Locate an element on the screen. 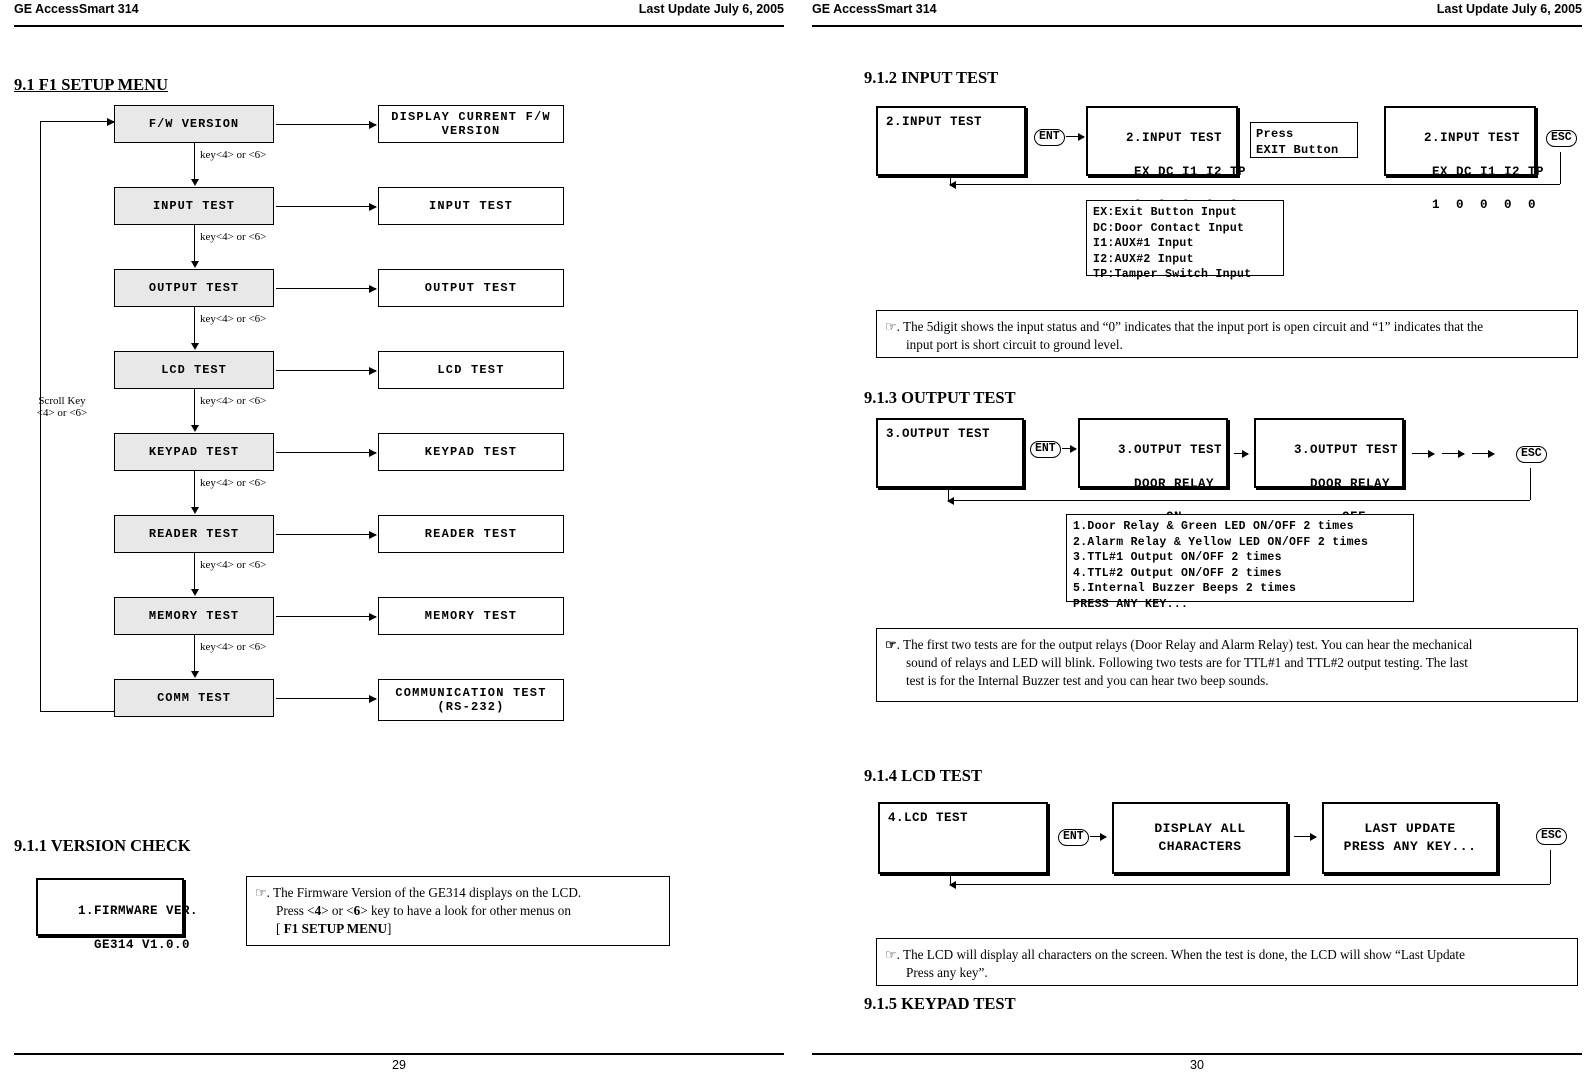  output-box3-line1: 3.OUTPUT TEST is located at coordinates (1346, 449).